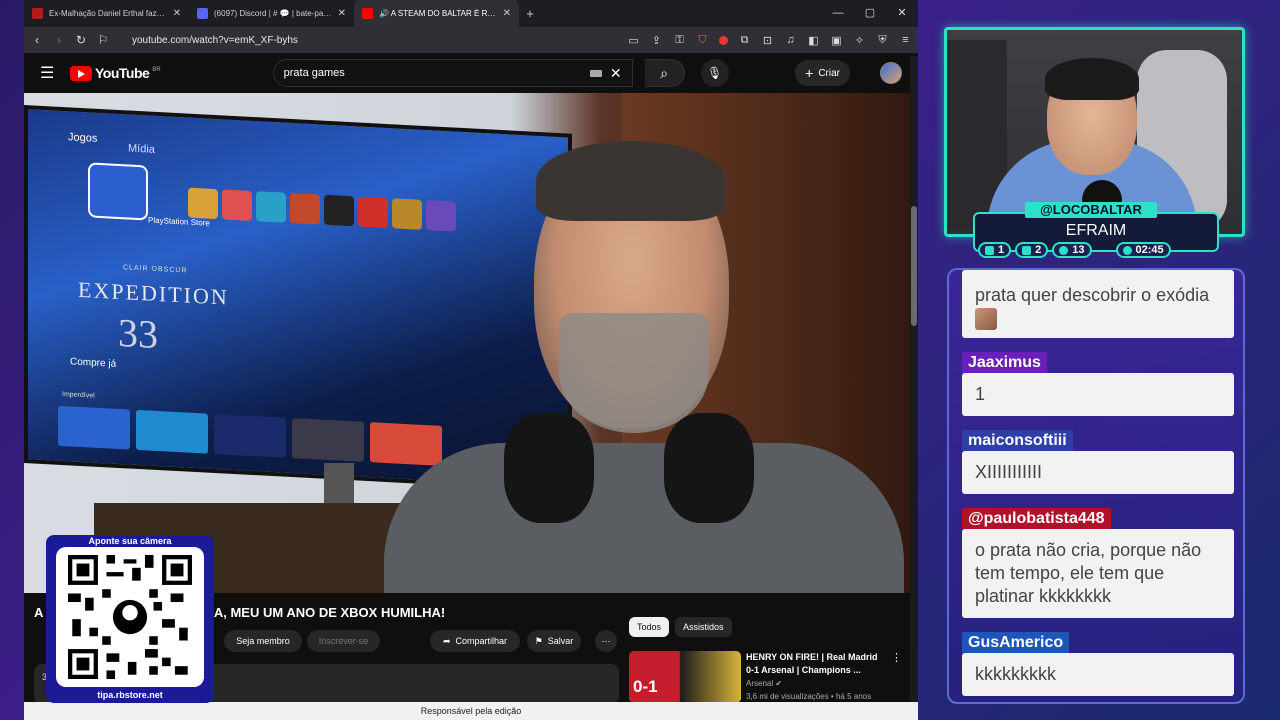 The height and width of the screenshot is (720, 1280). I want to click on bookmark-save-icon: ⚑, so click(538, 640).